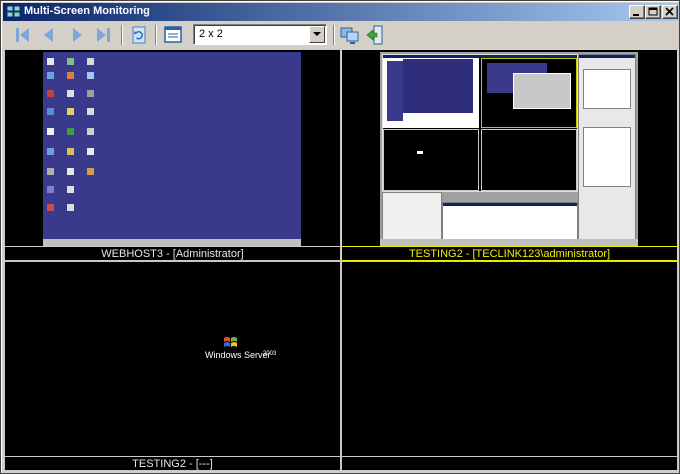 This screenshot has width=680, height=474. Describe the element at coordinates (87, 11) in the screenshot. I see `window-title: Multi-Screen Monitoring` at that location.